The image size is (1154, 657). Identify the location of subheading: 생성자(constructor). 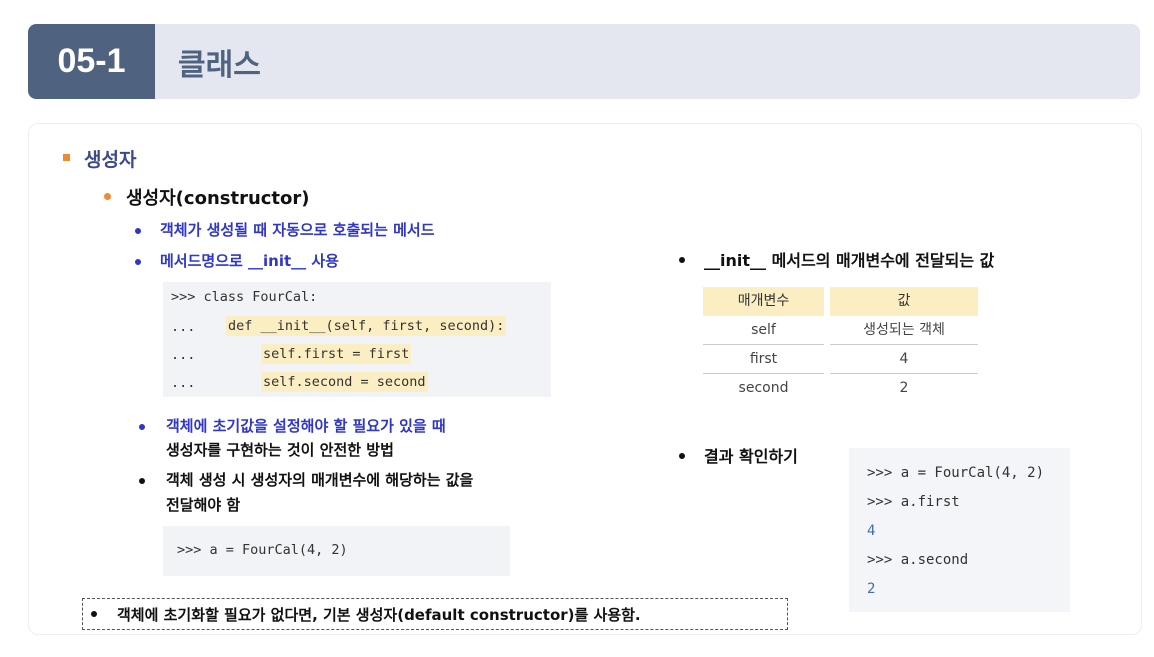
(218, 198).